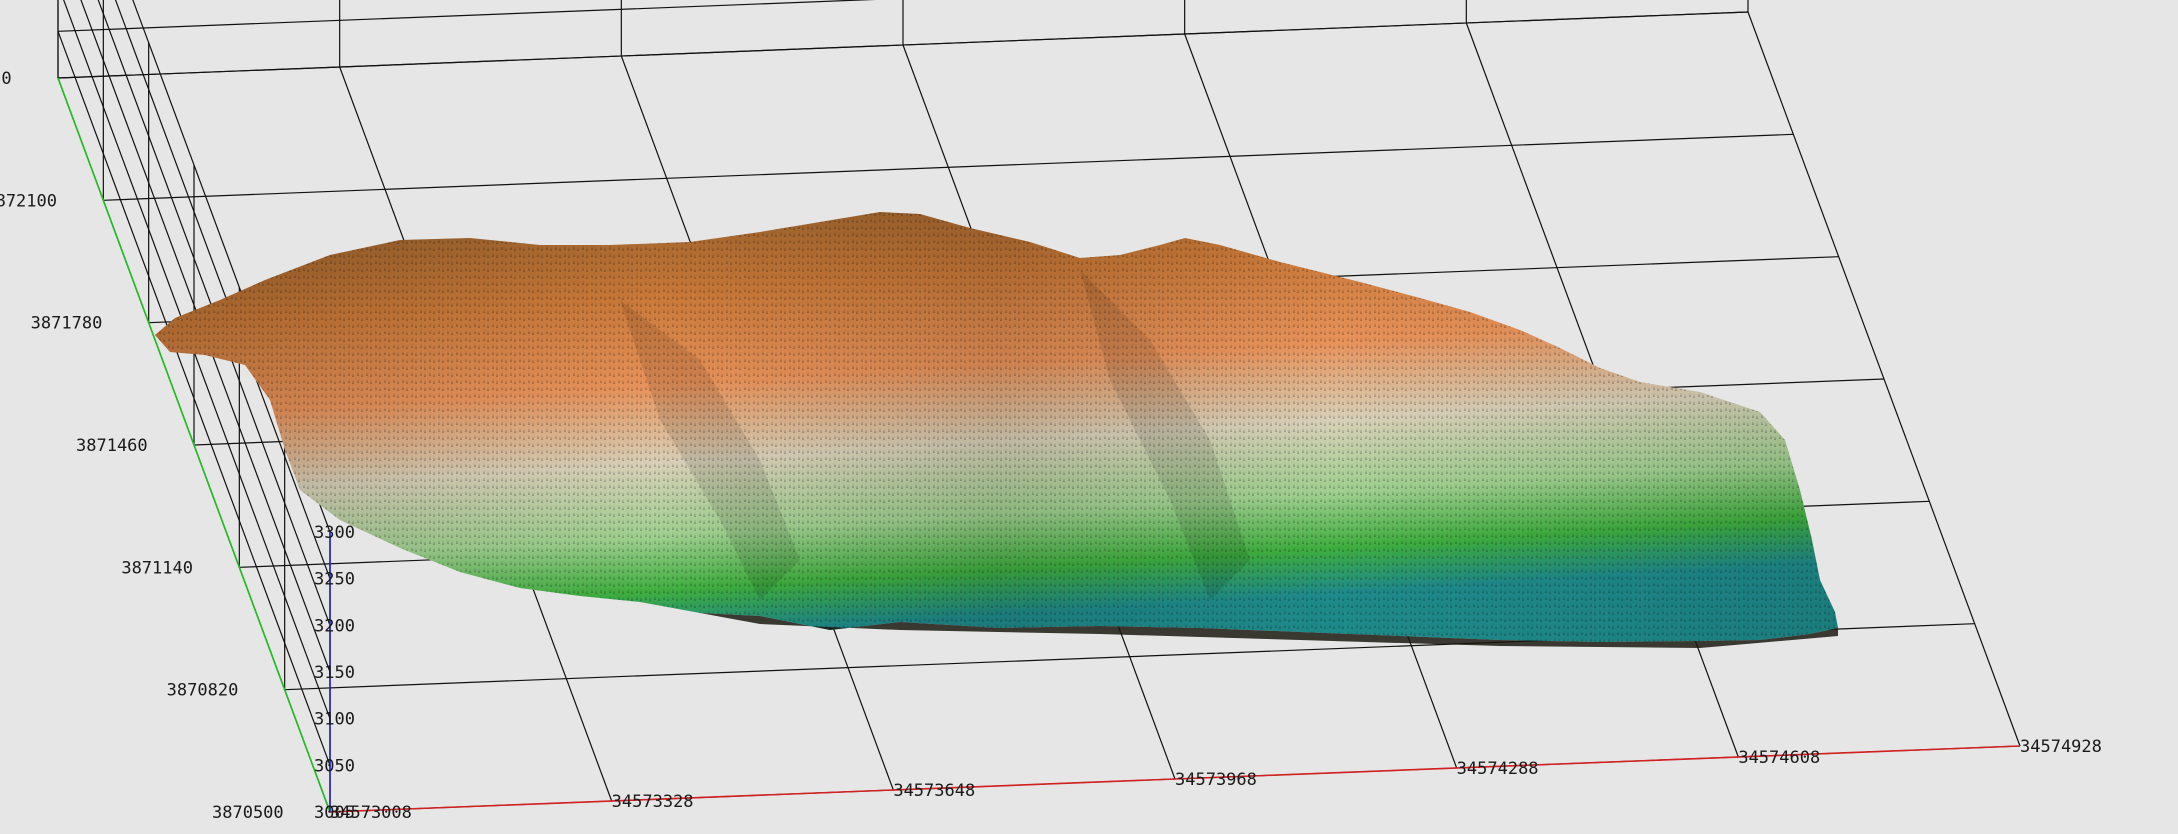  What do you see at coordinates (1498, 769) in the screenshot?
I see `x-tick-label: 34574288` at bounding box center [1498, 769].